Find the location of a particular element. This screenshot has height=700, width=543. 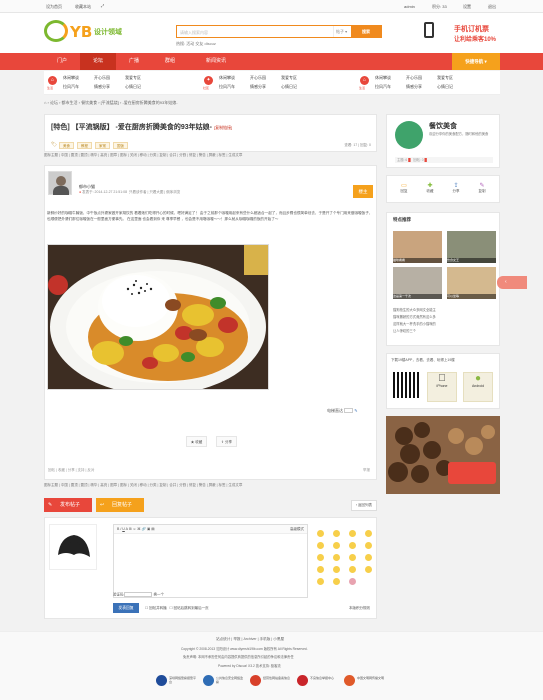

collect-button: ★ 收藏 is located at coordinates (196, 441).